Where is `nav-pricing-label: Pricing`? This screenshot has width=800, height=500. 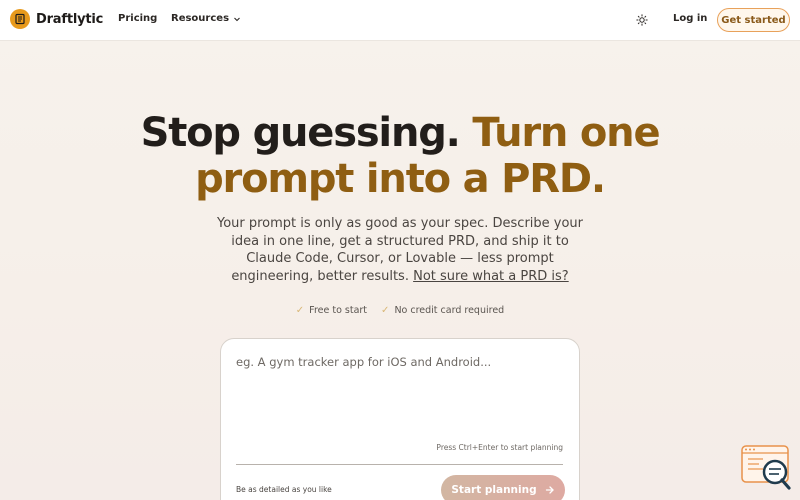
nav-pricing-label: Pricing is located at coordinates (138, 18).